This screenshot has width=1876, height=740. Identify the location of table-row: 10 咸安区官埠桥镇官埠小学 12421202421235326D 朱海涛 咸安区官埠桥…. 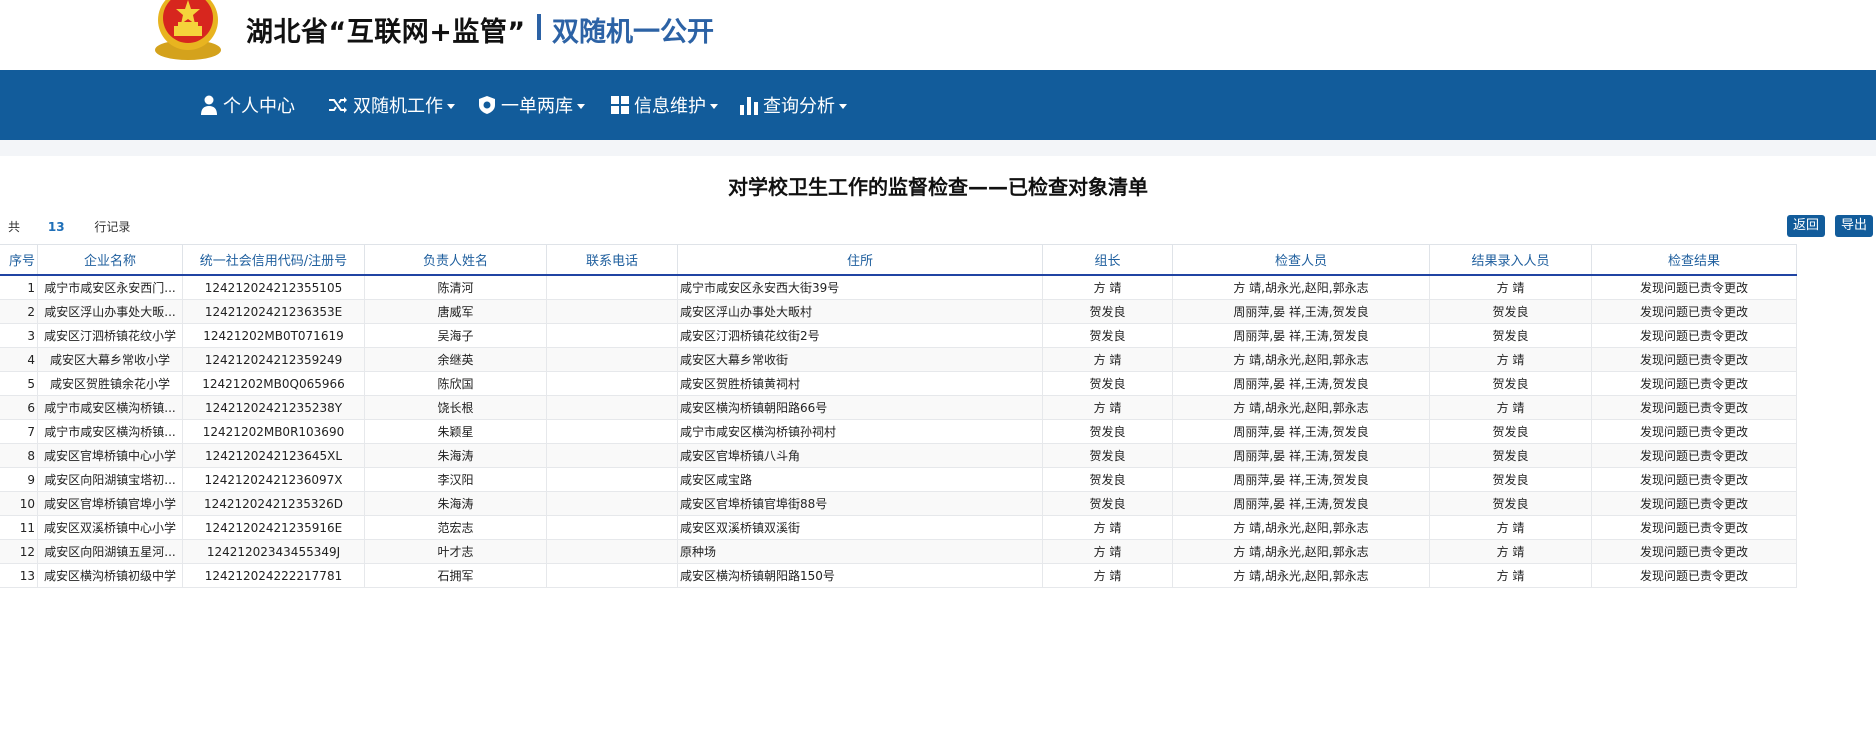
(898, 503).